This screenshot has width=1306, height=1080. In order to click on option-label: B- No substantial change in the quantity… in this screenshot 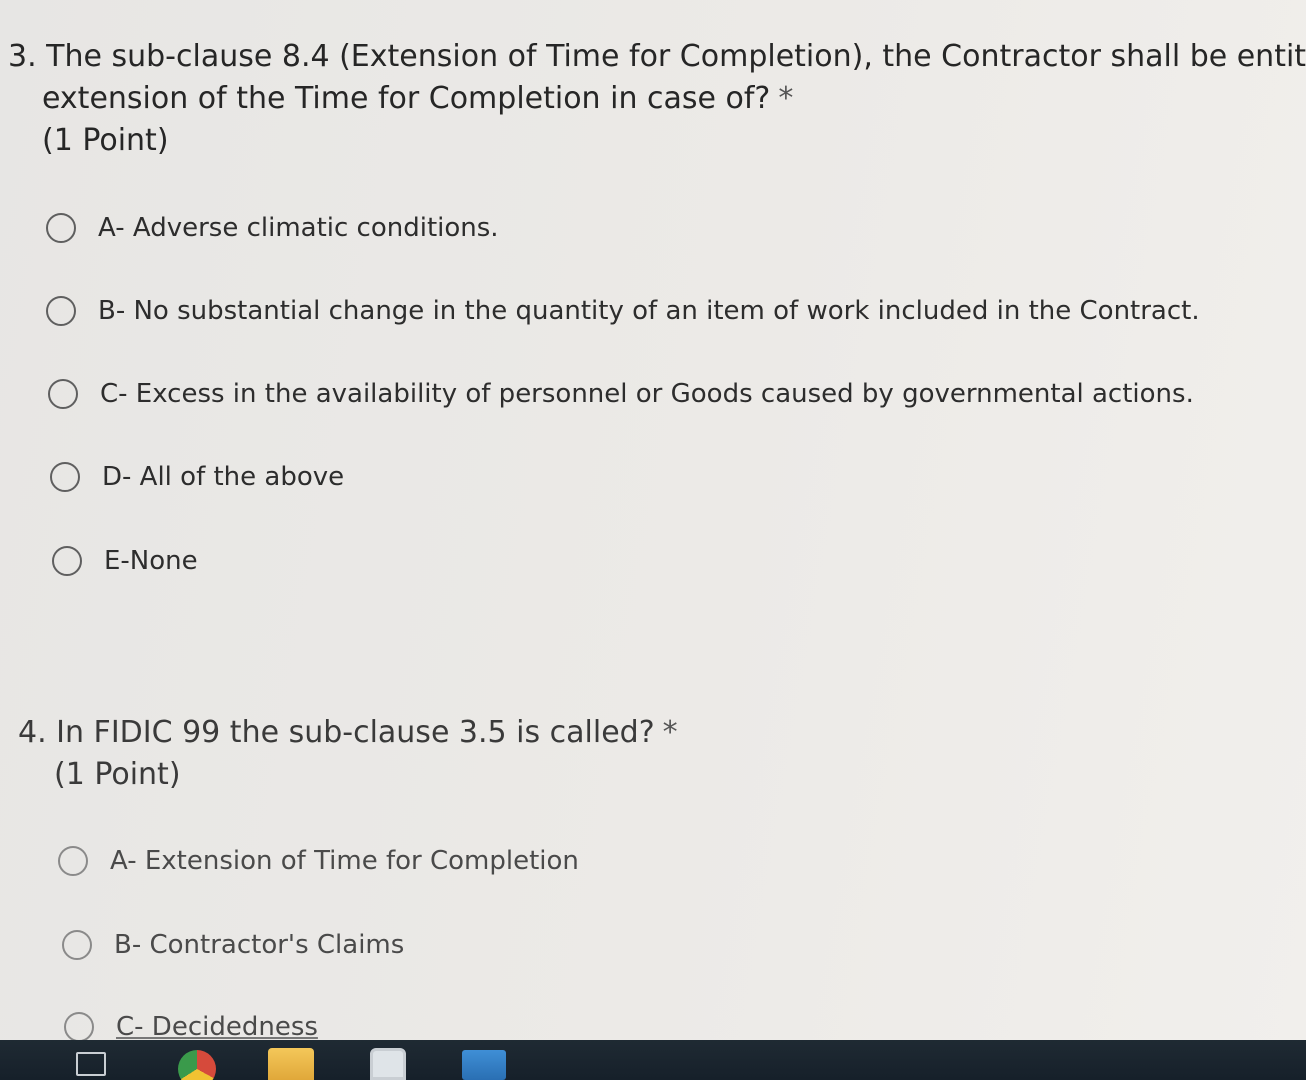, I will do `click(649, 311)`.